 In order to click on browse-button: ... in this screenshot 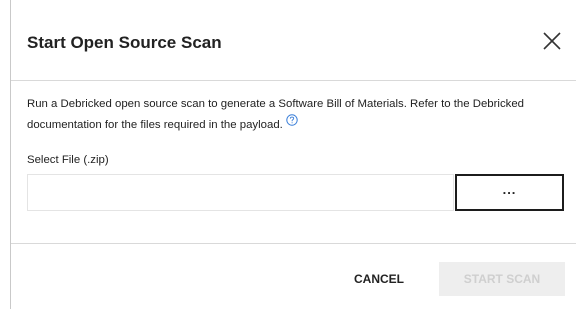, I will do `click(509, 192)`.